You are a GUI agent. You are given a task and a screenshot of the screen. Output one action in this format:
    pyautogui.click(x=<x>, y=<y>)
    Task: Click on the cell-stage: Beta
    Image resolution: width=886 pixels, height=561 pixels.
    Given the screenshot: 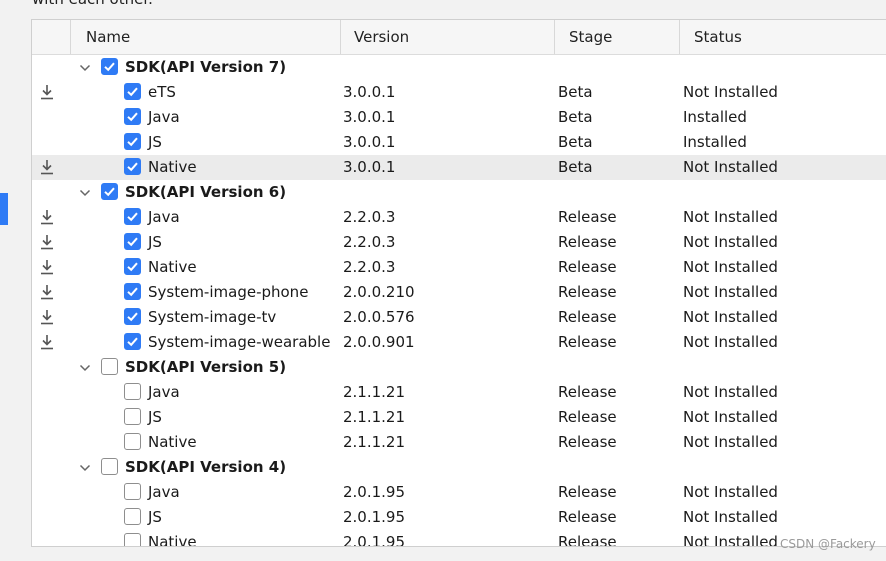 What is the action you would take?
    pyautogui.click(x=575, y=142)
    